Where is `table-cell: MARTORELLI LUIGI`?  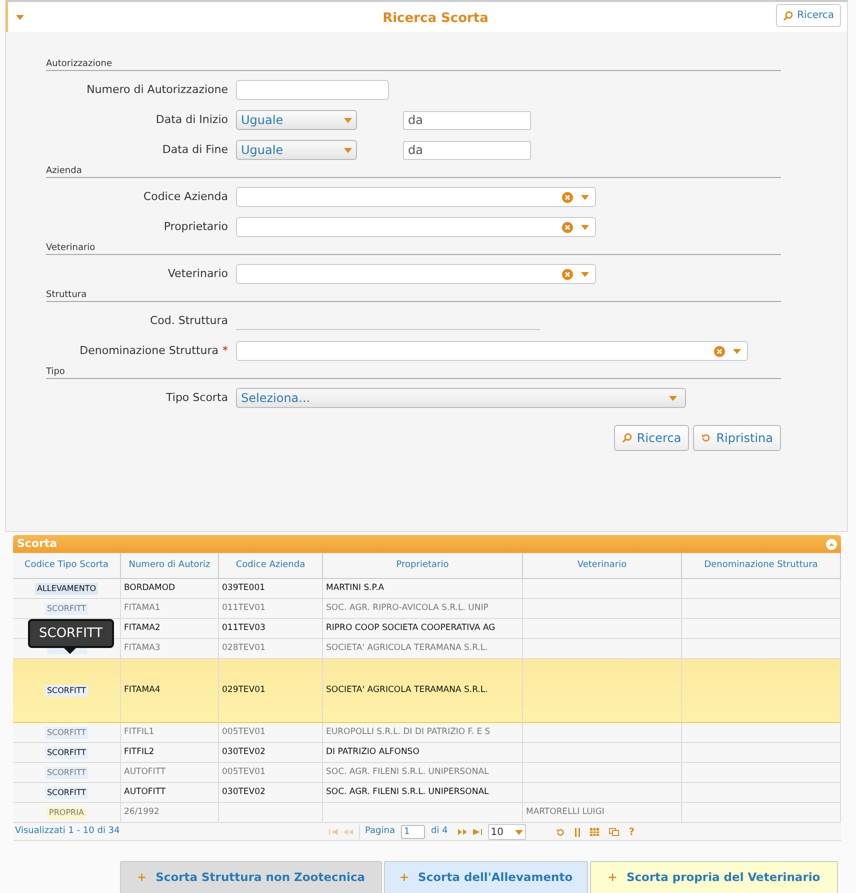
table-cell: MARTORELLI LUIGI is located at coordinates (565, 812).